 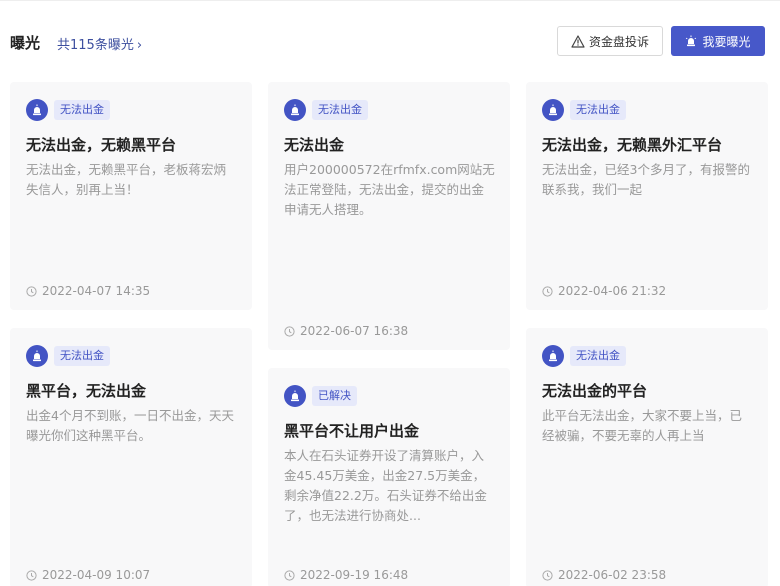 I want to click on card-time: 2022-06-02 23:58, so click(x=604, y=575).